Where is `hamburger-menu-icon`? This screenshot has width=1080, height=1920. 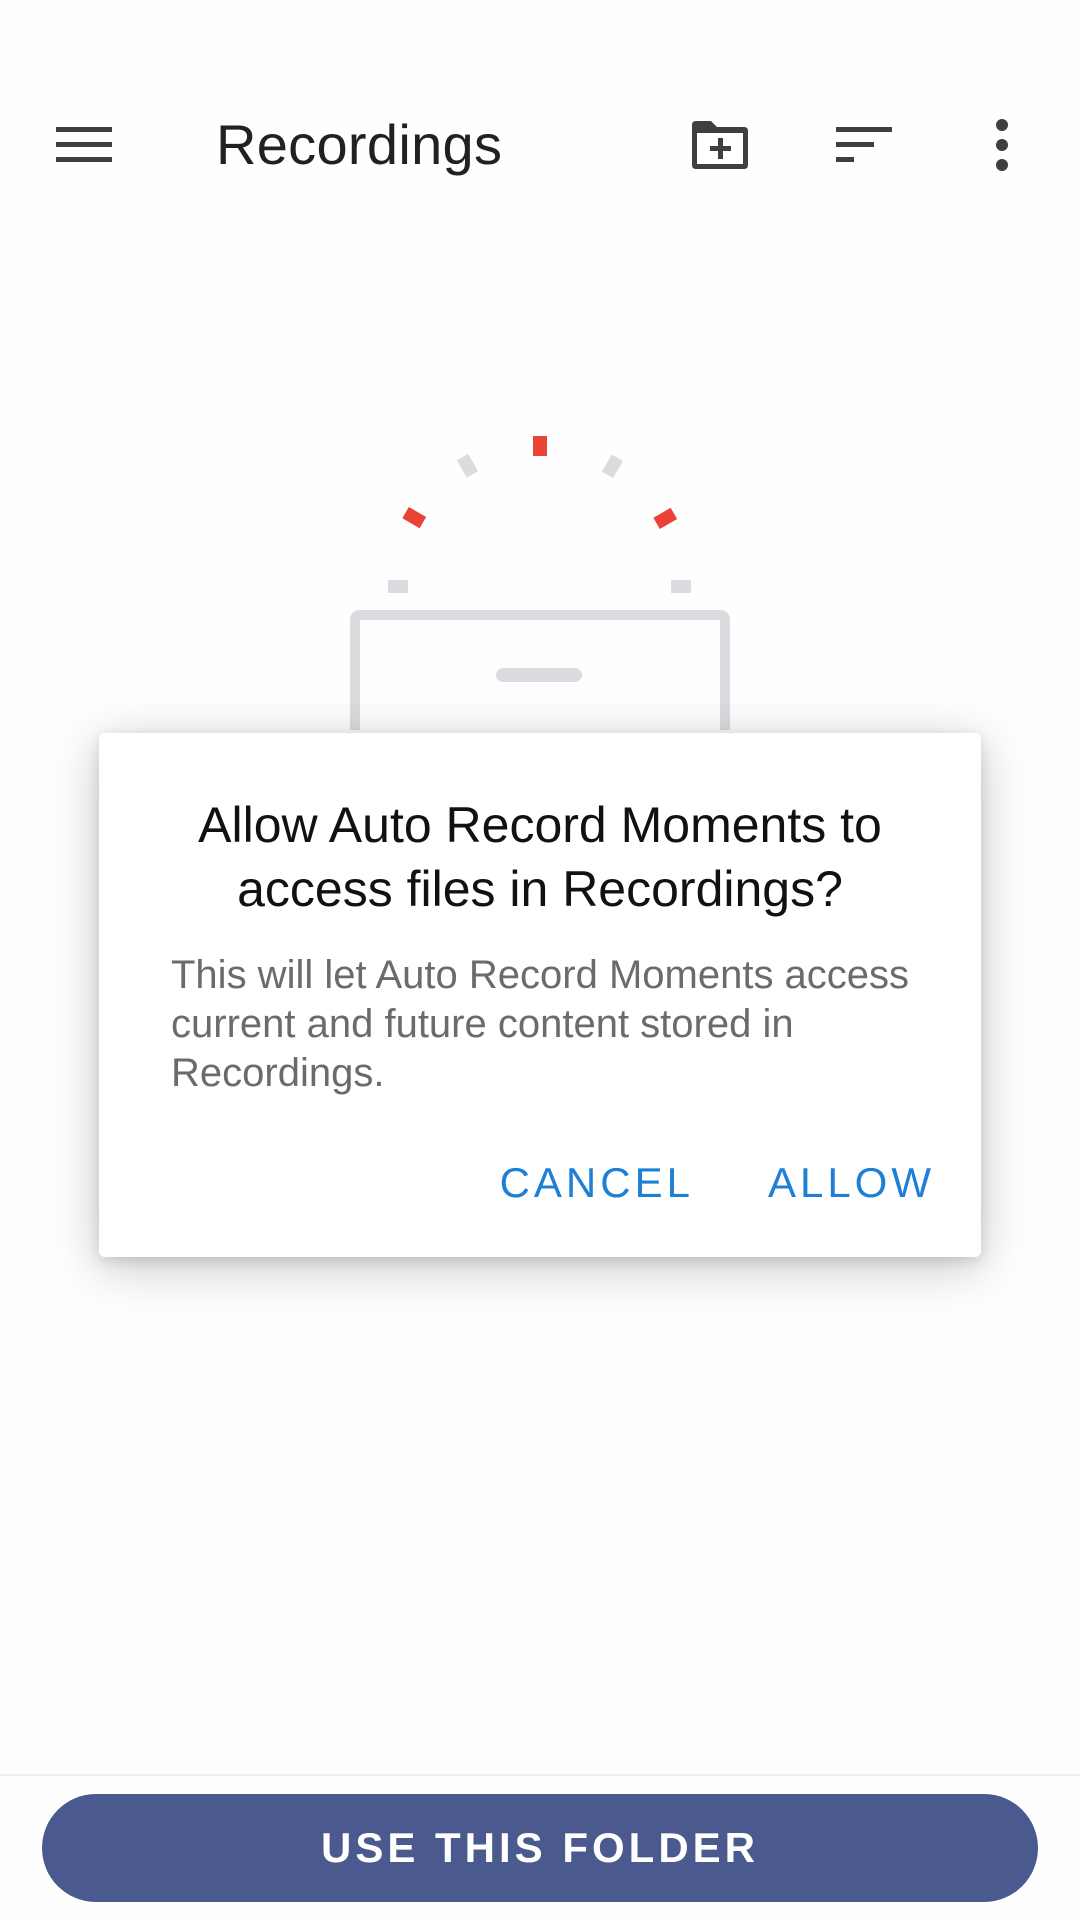 hamburger-menu-icon is located at coordinates (84, 144).